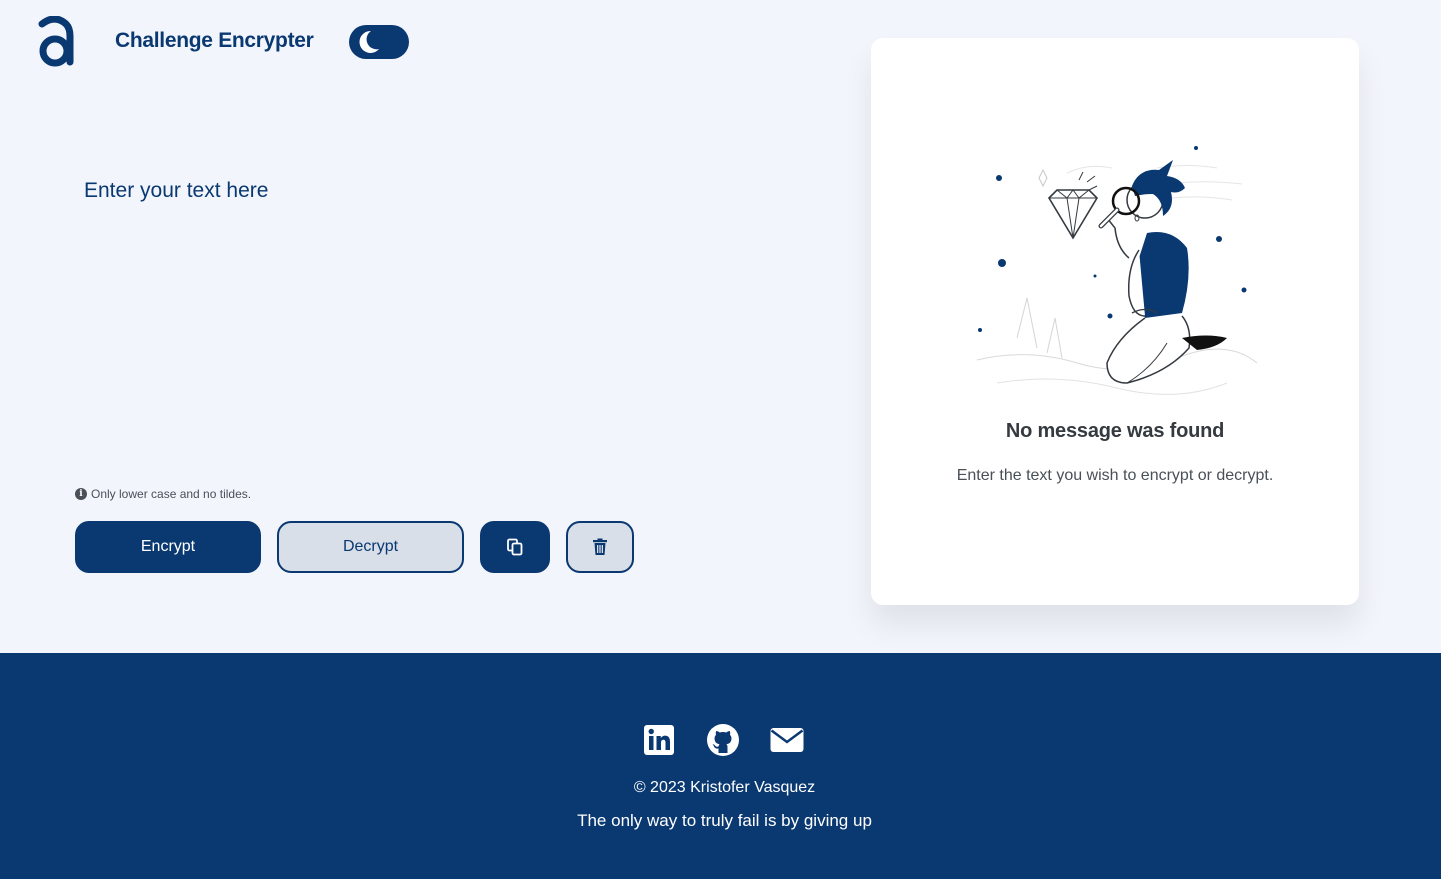  I want to click on github-icon, so click(723, 740).